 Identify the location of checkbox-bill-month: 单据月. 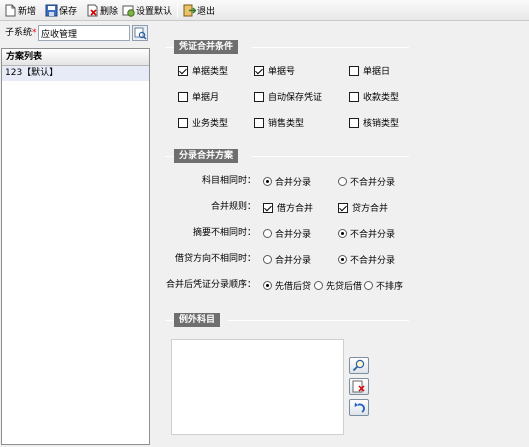
(198, 96).